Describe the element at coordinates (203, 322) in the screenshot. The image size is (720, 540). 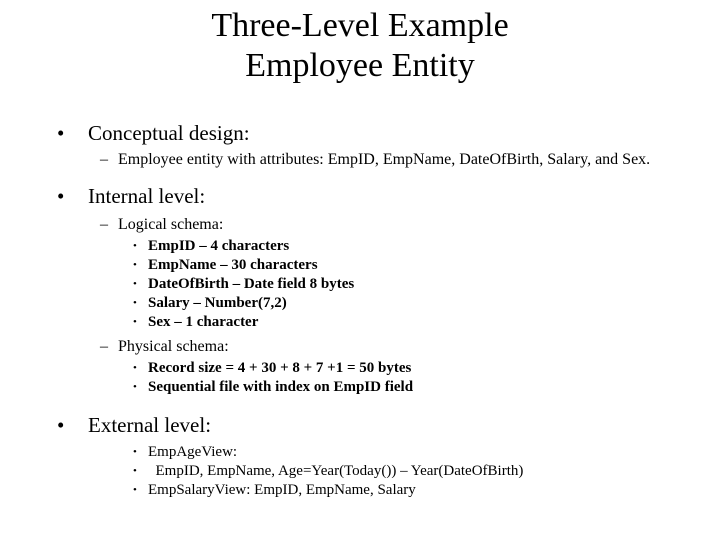
I see `outline-text: Sex – 1 character` at that location.